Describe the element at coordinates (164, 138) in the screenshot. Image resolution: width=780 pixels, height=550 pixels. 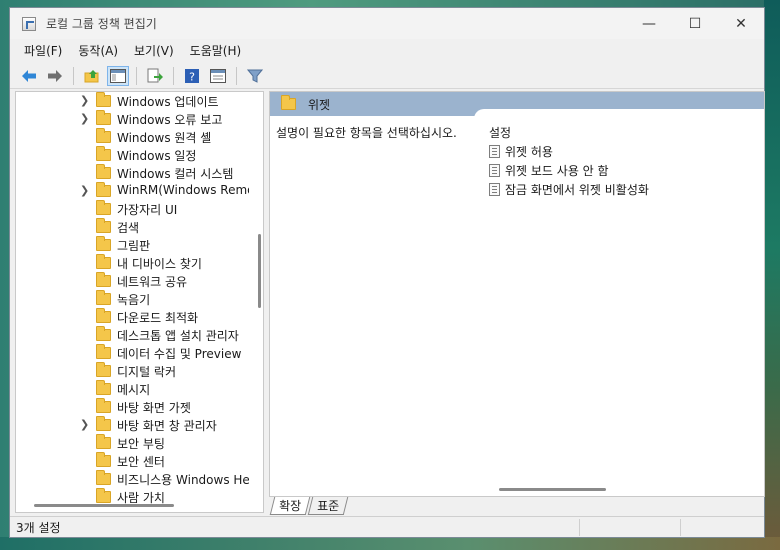
I see `tree-item-label: Windows 원격 셸` at that location.